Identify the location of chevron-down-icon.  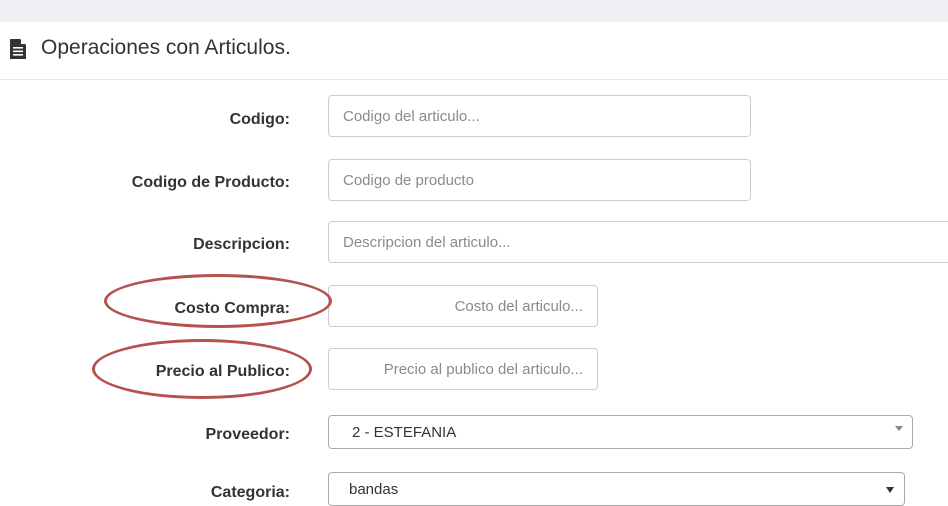
(899, 428).